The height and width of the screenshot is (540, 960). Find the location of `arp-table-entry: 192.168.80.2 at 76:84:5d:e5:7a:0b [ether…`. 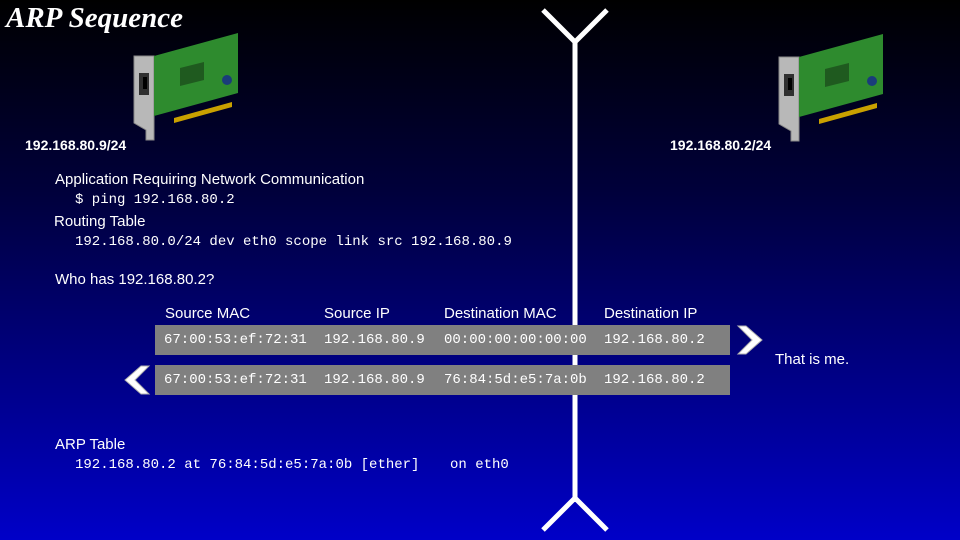

arp-table-entry: 192.168.80.2 at 76:84:5d:e5:7a:0b [ether… is located at coordinates (247, 465).